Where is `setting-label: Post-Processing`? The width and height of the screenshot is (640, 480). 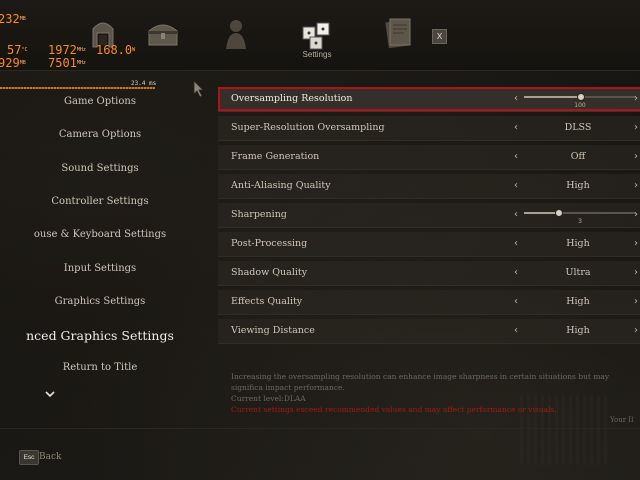
setting-label: Post-Processing is located at coordinates (269, 243).